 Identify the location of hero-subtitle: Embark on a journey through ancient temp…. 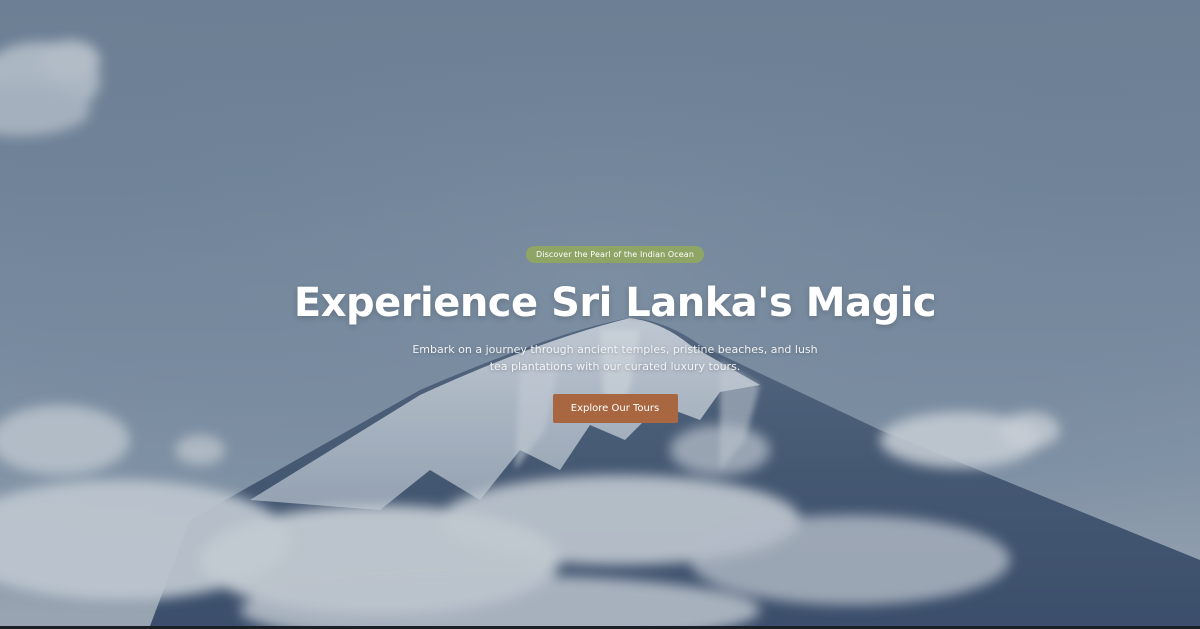
(615, 358).